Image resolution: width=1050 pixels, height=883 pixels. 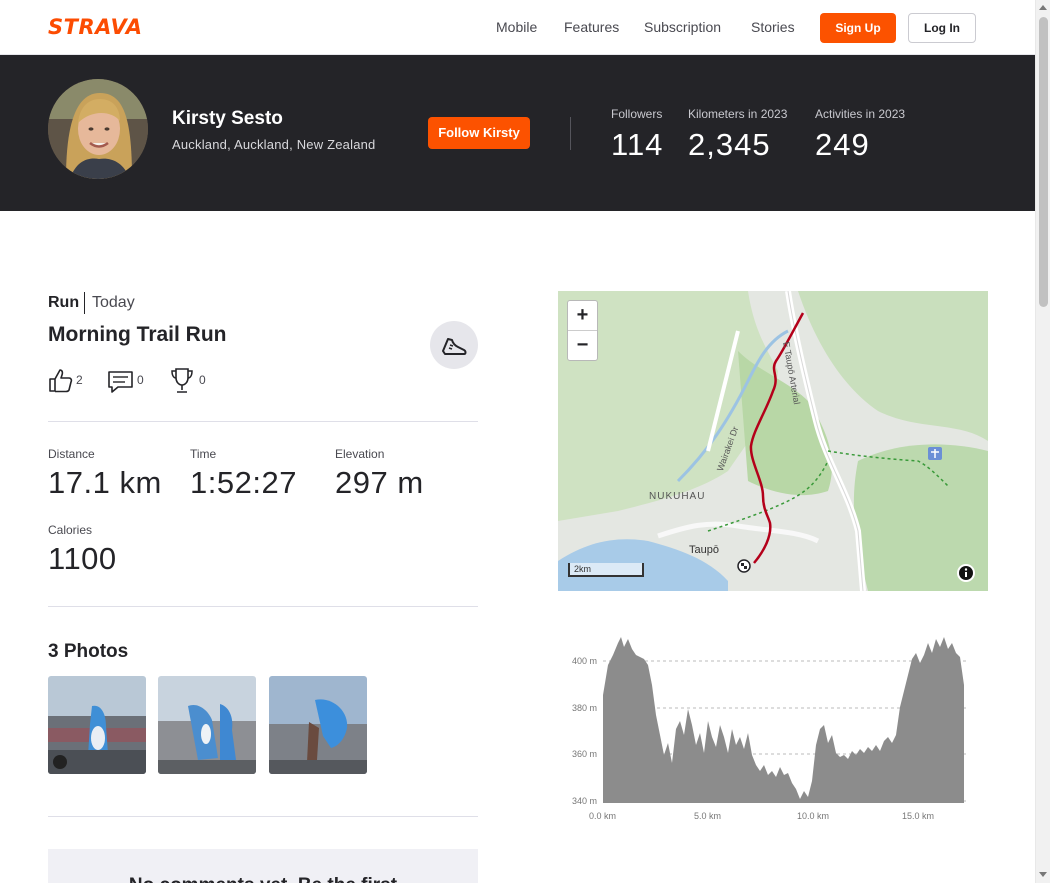 I want to click on comments-button, so click(x=121, y=380).